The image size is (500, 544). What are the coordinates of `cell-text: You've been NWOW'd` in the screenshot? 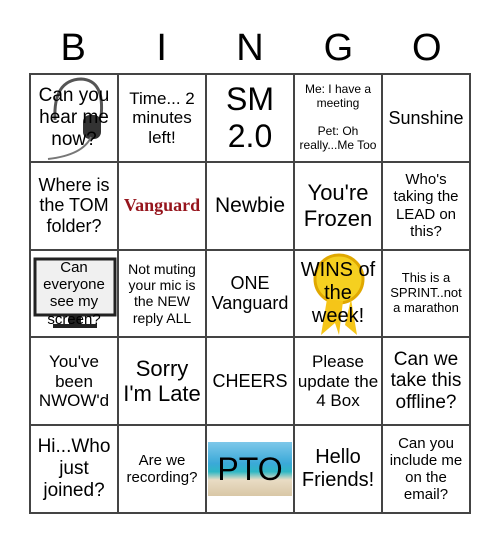 It's located at (74, 381).